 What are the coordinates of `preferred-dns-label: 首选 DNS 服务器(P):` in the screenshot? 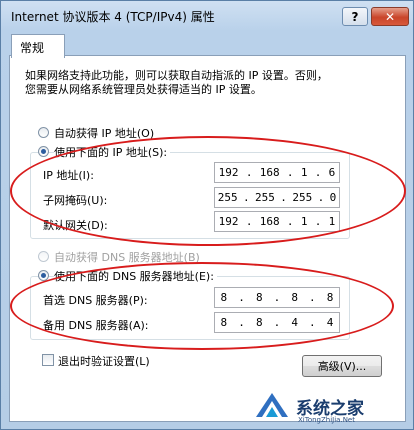 It's located at (95, 300).